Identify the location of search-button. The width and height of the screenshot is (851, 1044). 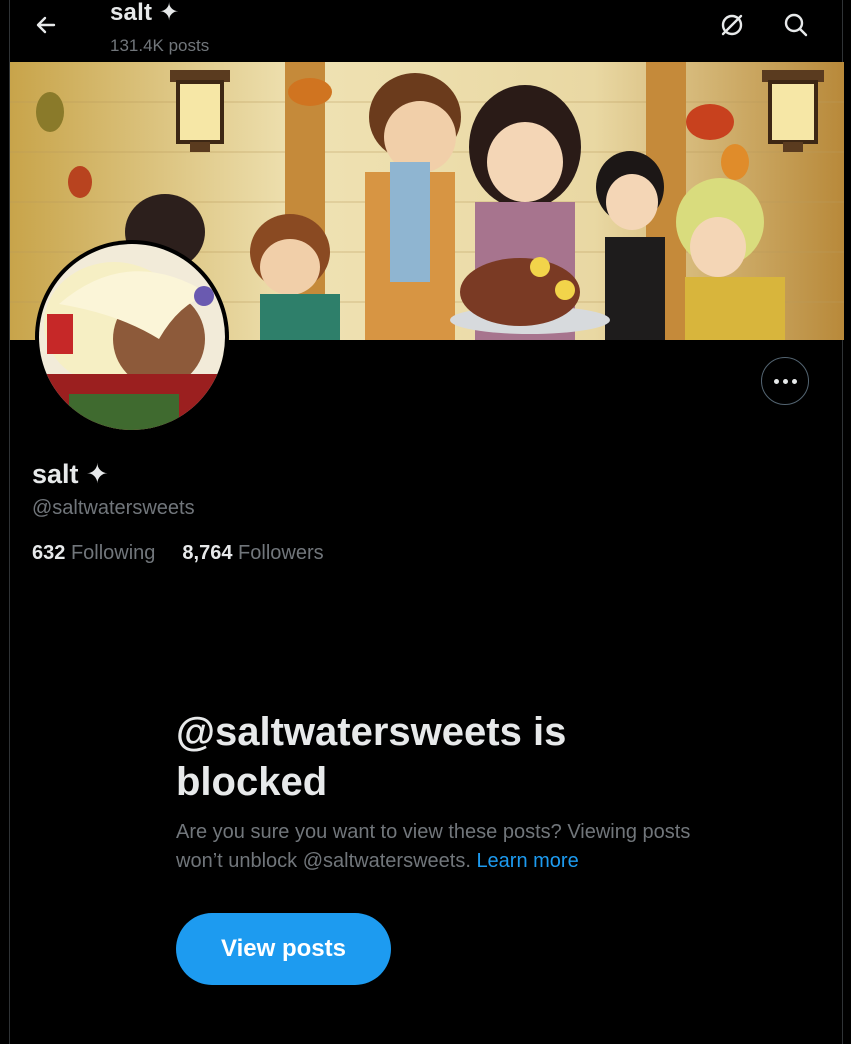
(796, 25).